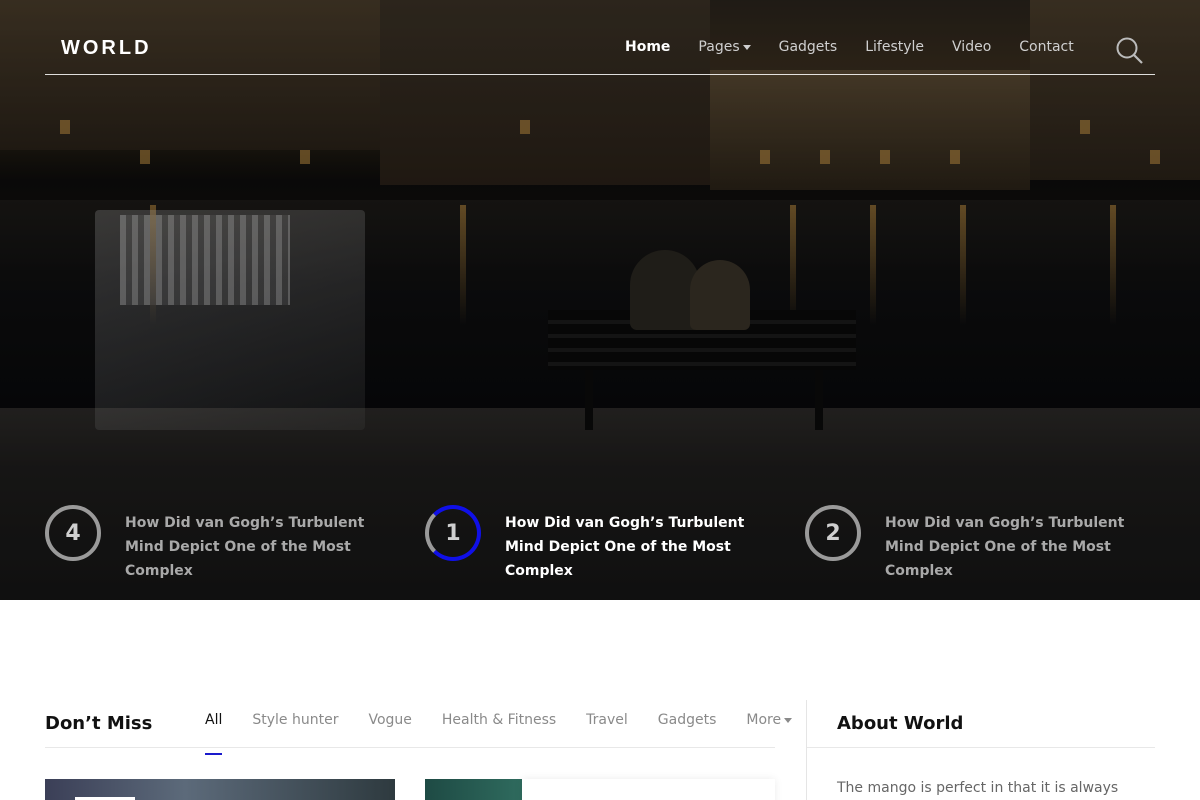 This screenshot has height=800, width=1200. What do you see at coordinates (453, 533) in the screenshot?
I see `slide-number-badge: 1` at bounding box center [453, 533].